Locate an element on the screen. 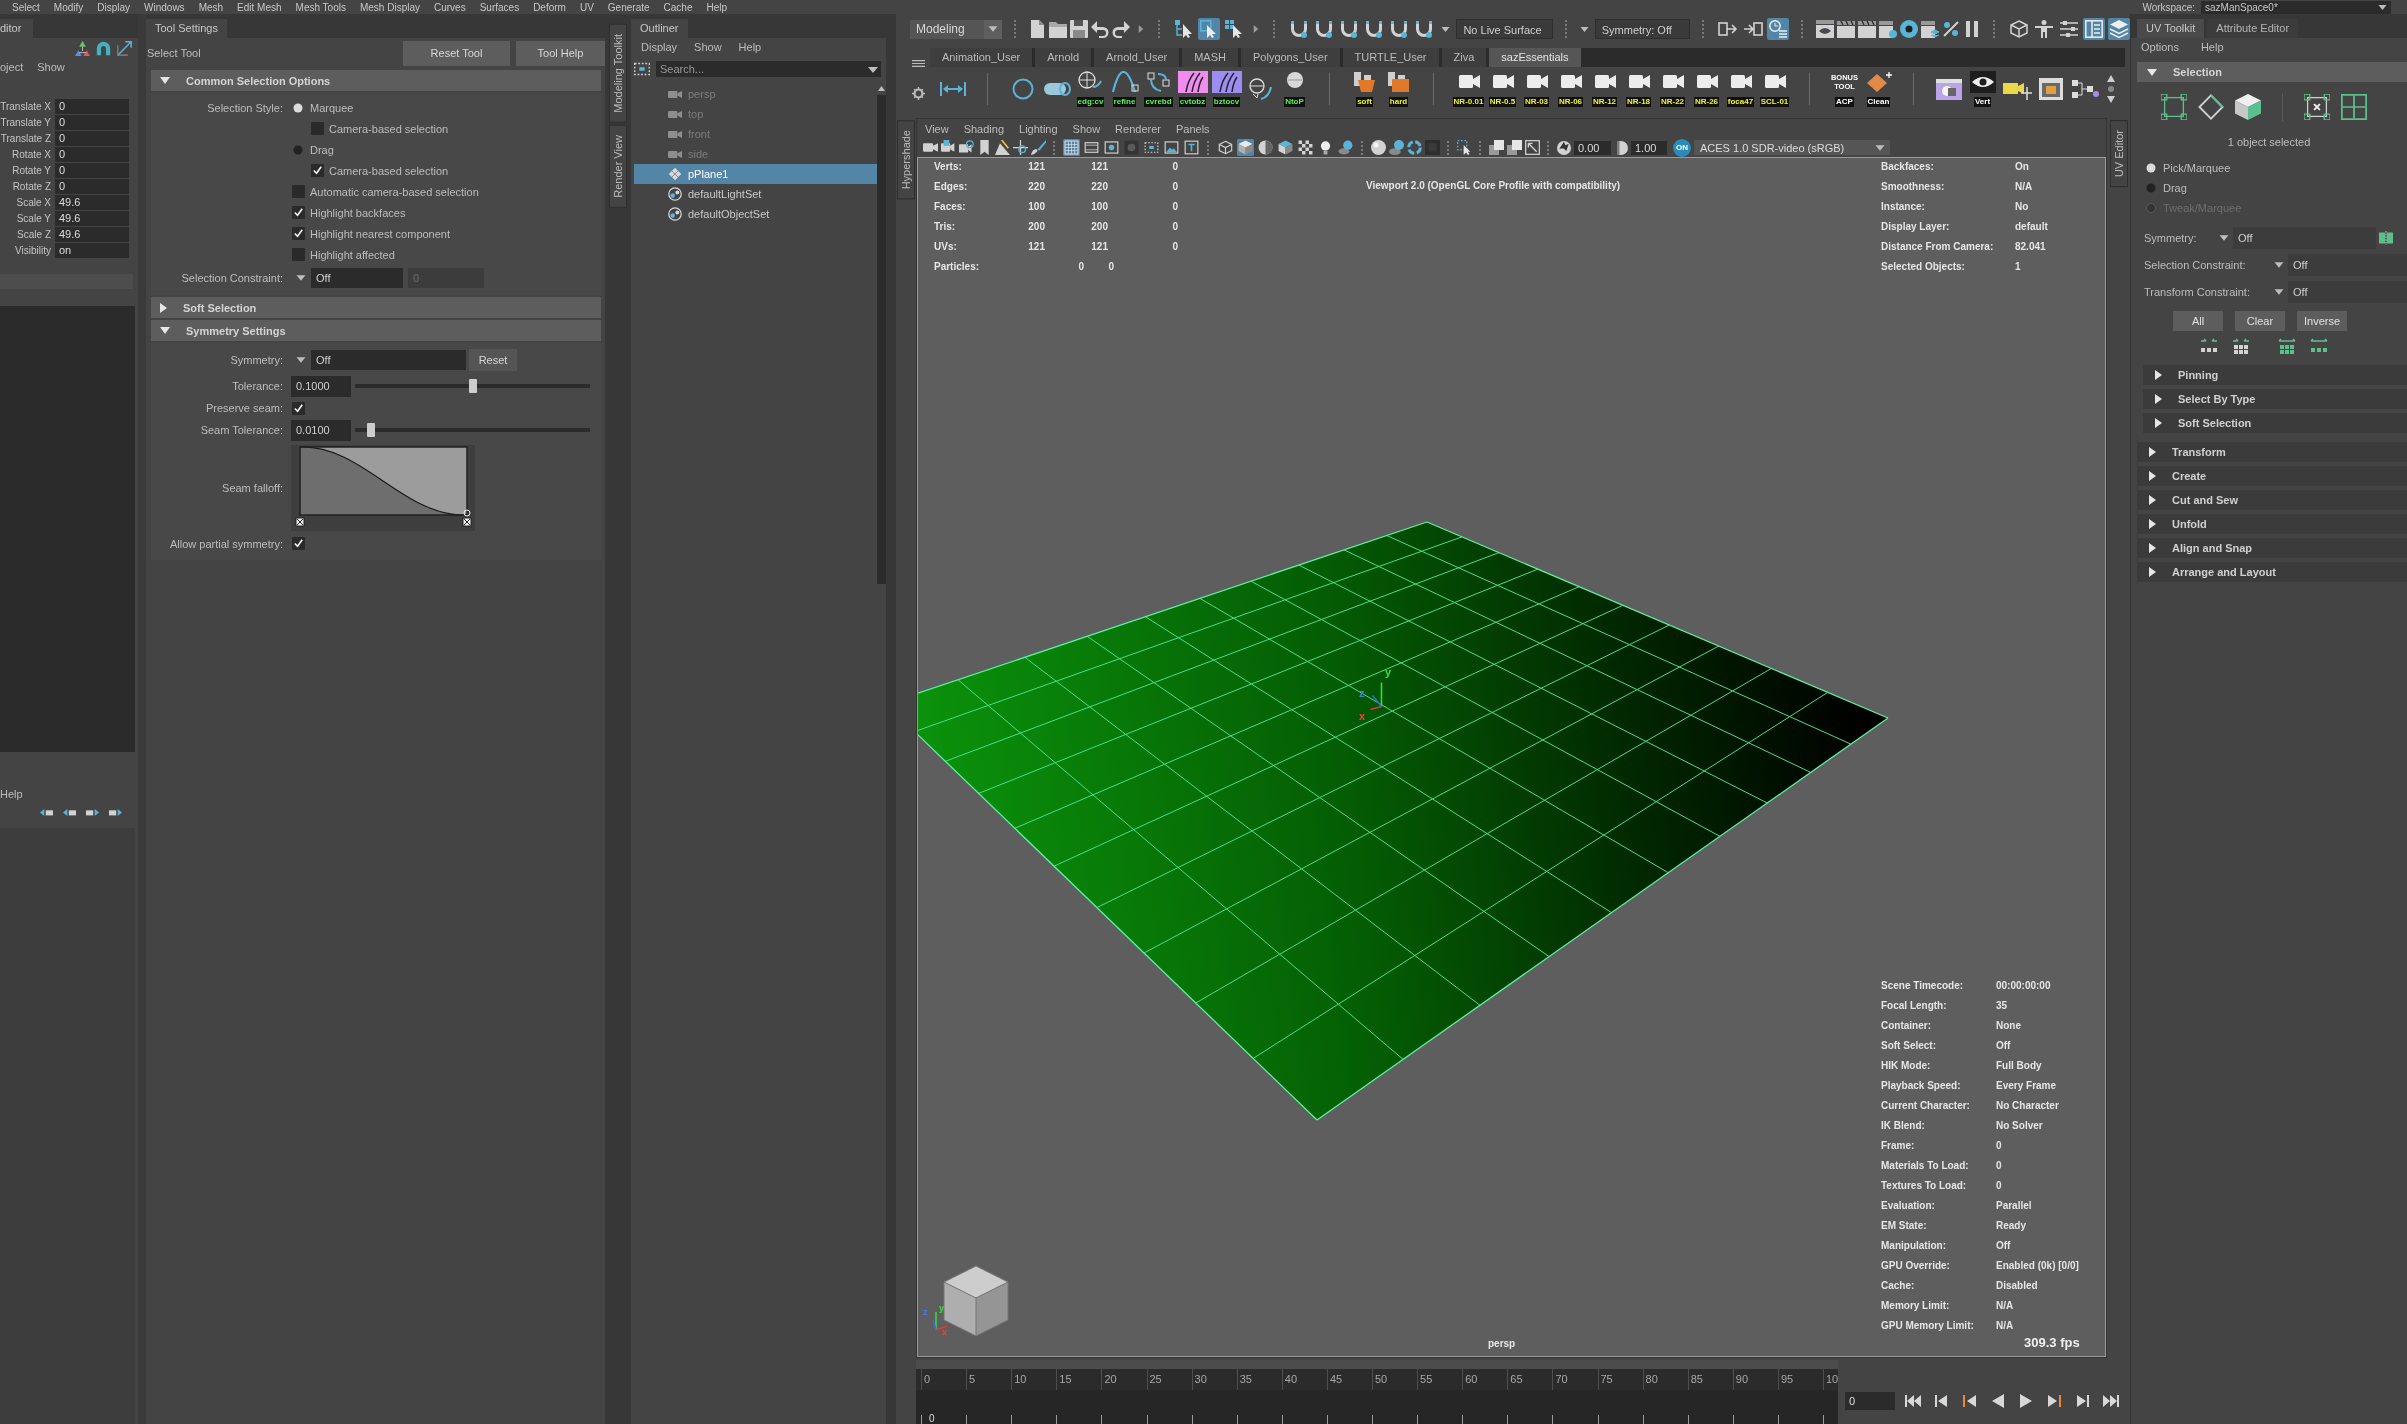  move-ring-icon is located at coordinates (1020, 147).